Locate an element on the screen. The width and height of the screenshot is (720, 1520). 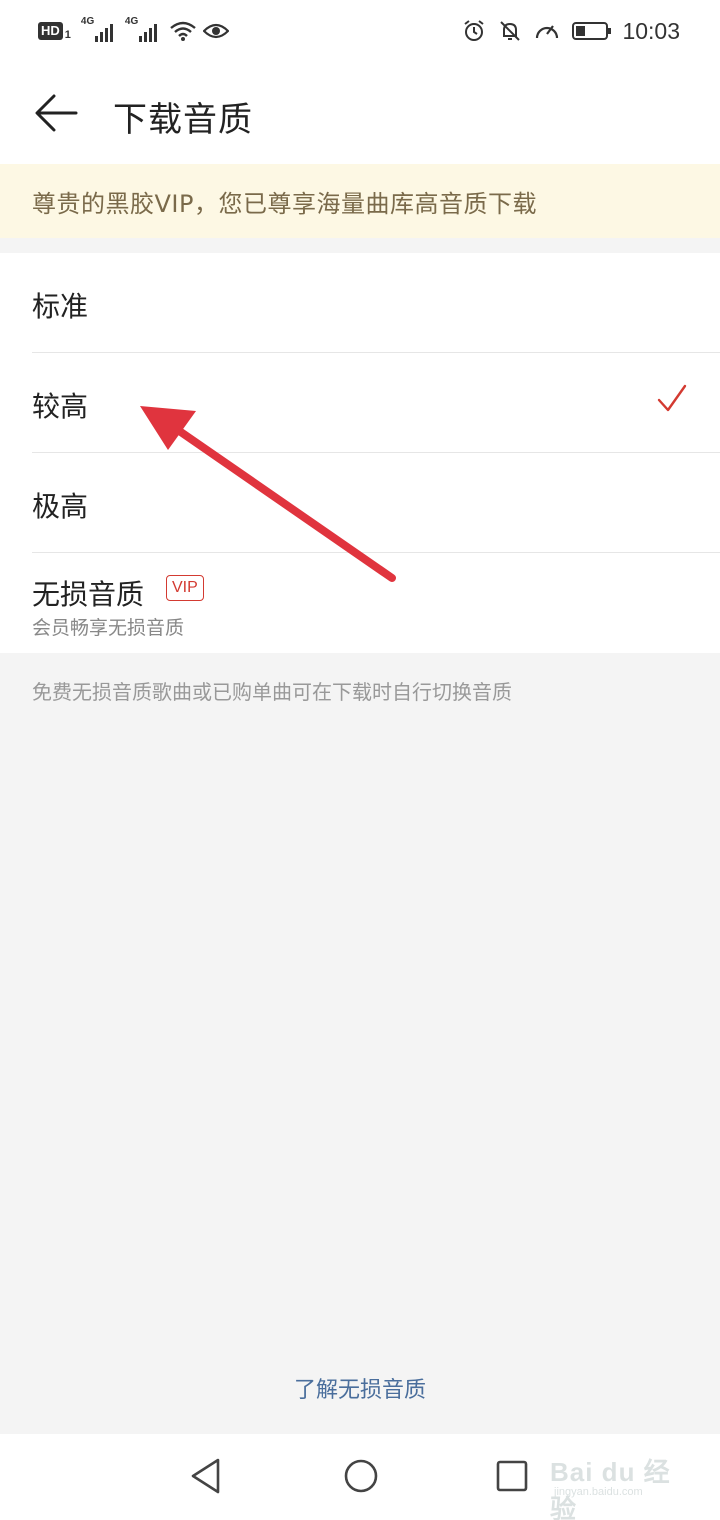
vip-banner-text: 尊贵的黑胶VIP，您已尊享海量曲库高音质下载 is located at coordinates (284, 203).